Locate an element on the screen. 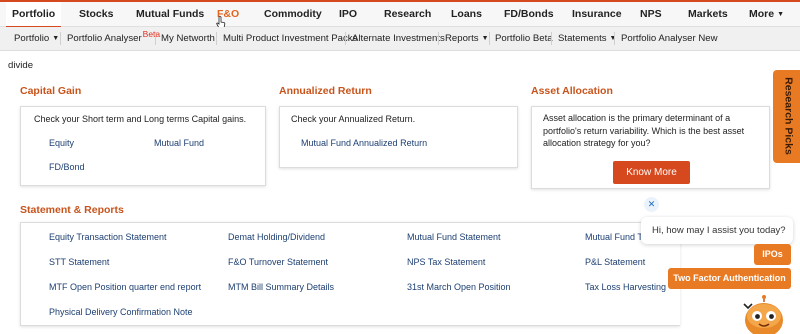 The width and height of the screenshot is (800, 334). nav-portfolio: Portfolio is located at coordinates (34, 15).